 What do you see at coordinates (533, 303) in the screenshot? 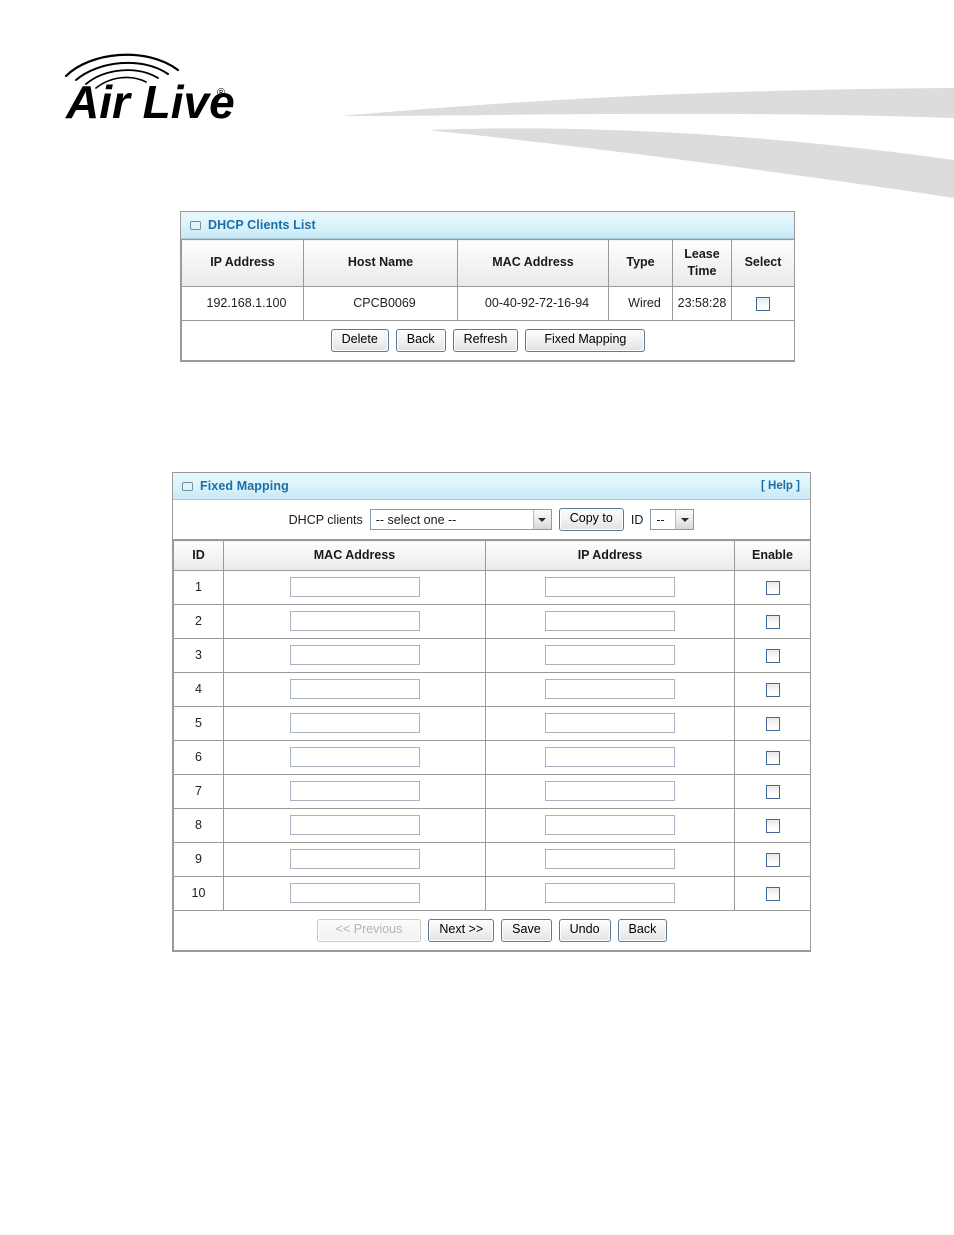
I see `cell-mac-address: 00-40-92-72-16-94` at bounding box center [533, 303].